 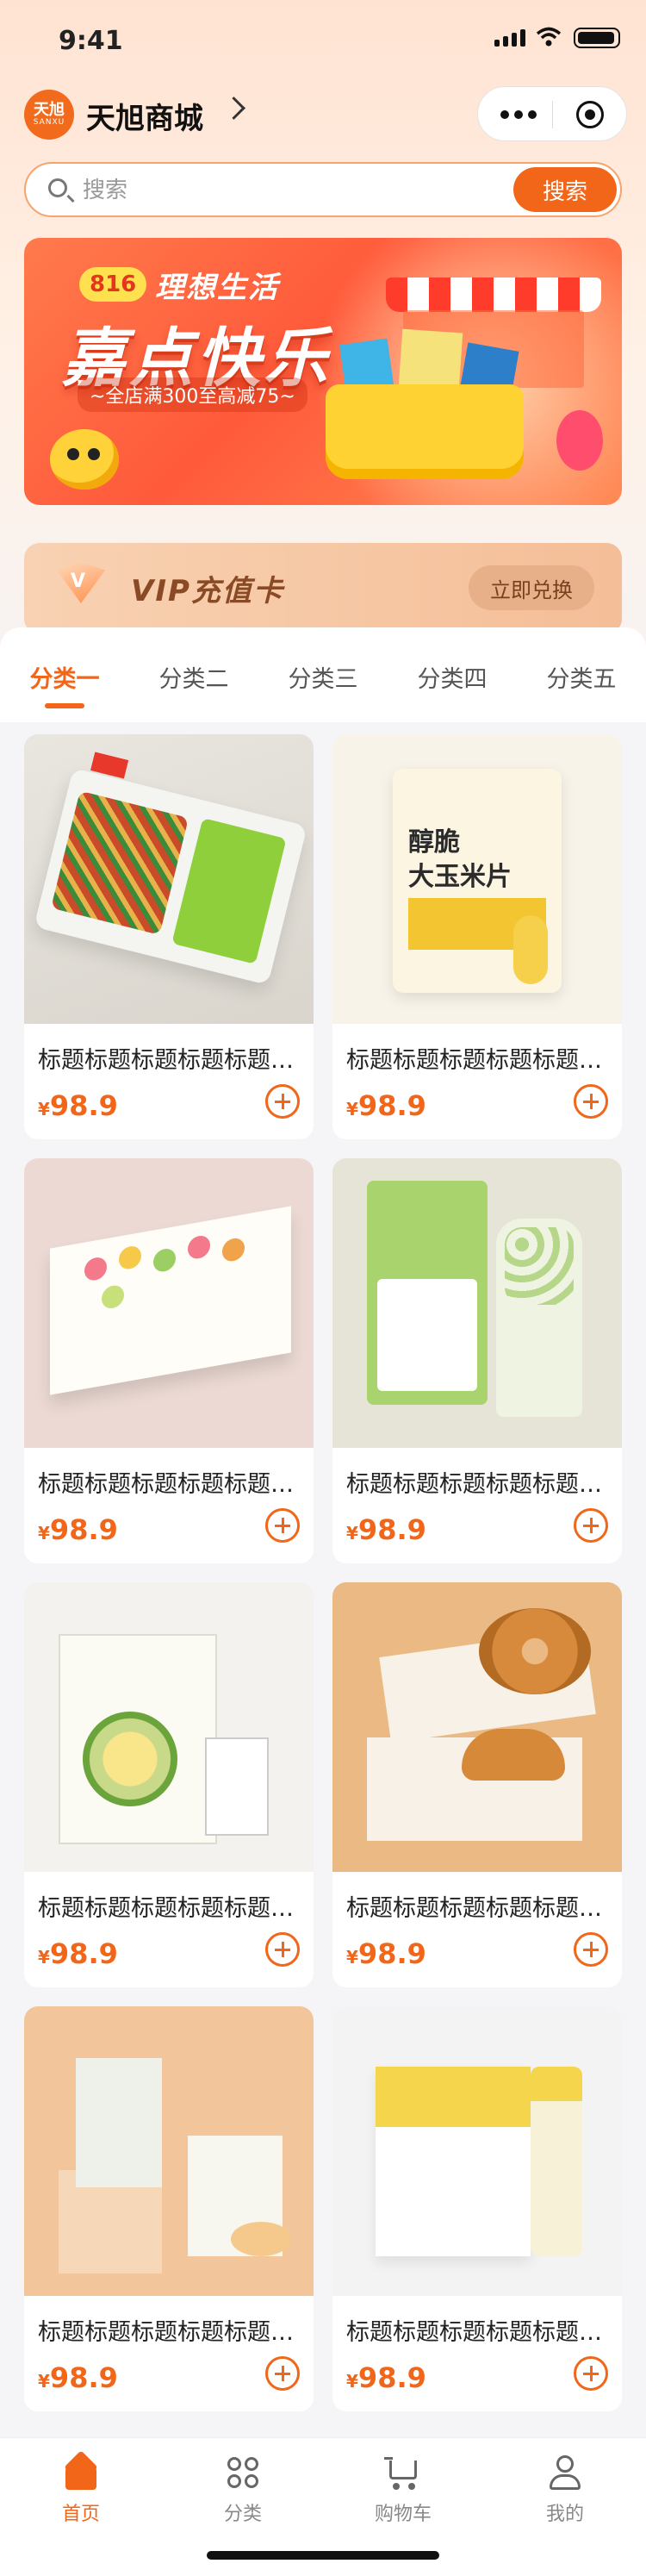 What do you see at coordinates (242, 2514) in the screenshot?
I see `tabbar-label: 分类` at bounding box center [242, 2514].